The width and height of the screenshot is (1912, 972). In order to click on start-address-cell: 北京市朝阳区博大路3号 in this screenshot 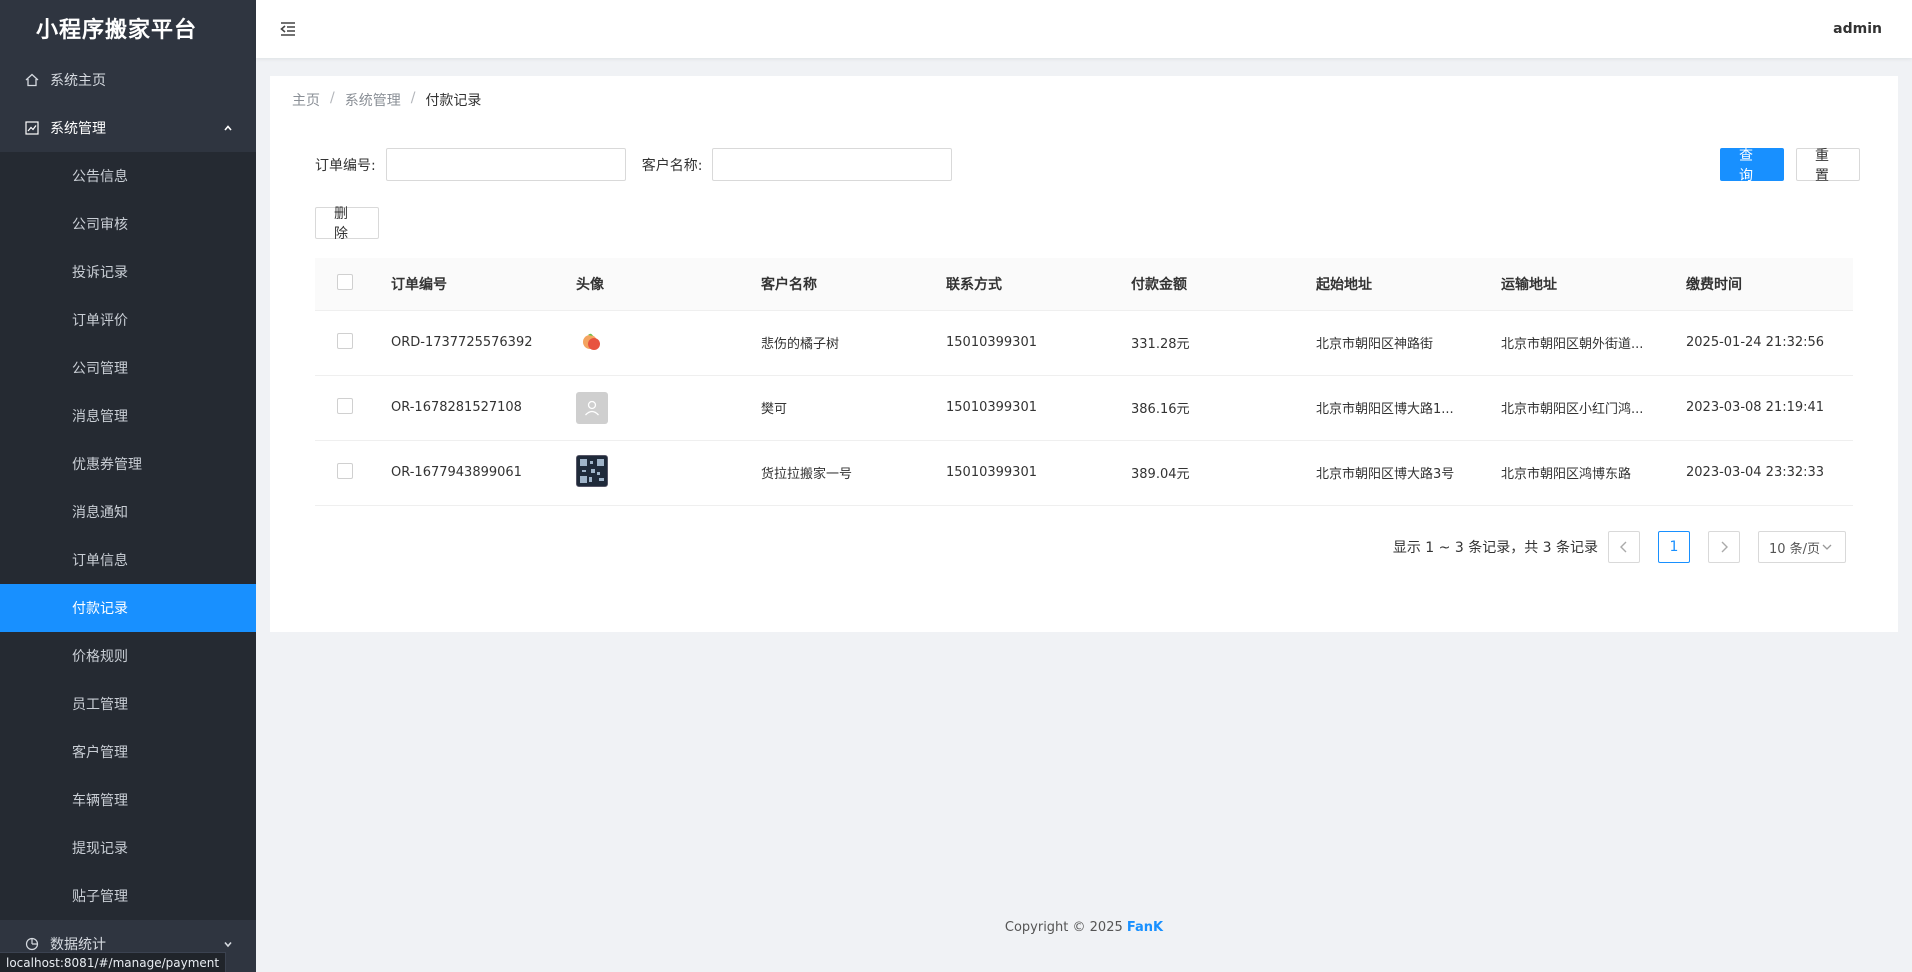, I will do `click(1385, 474)`.